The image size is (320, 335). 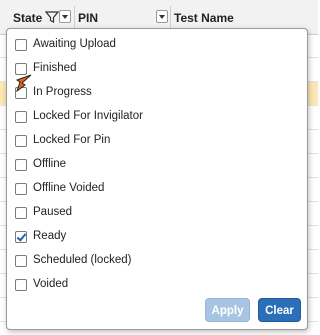 What do you see at coordinates (52, 17) in the screenshot?
I see `filter-funnel-icon` at bounding box center [52, 17].